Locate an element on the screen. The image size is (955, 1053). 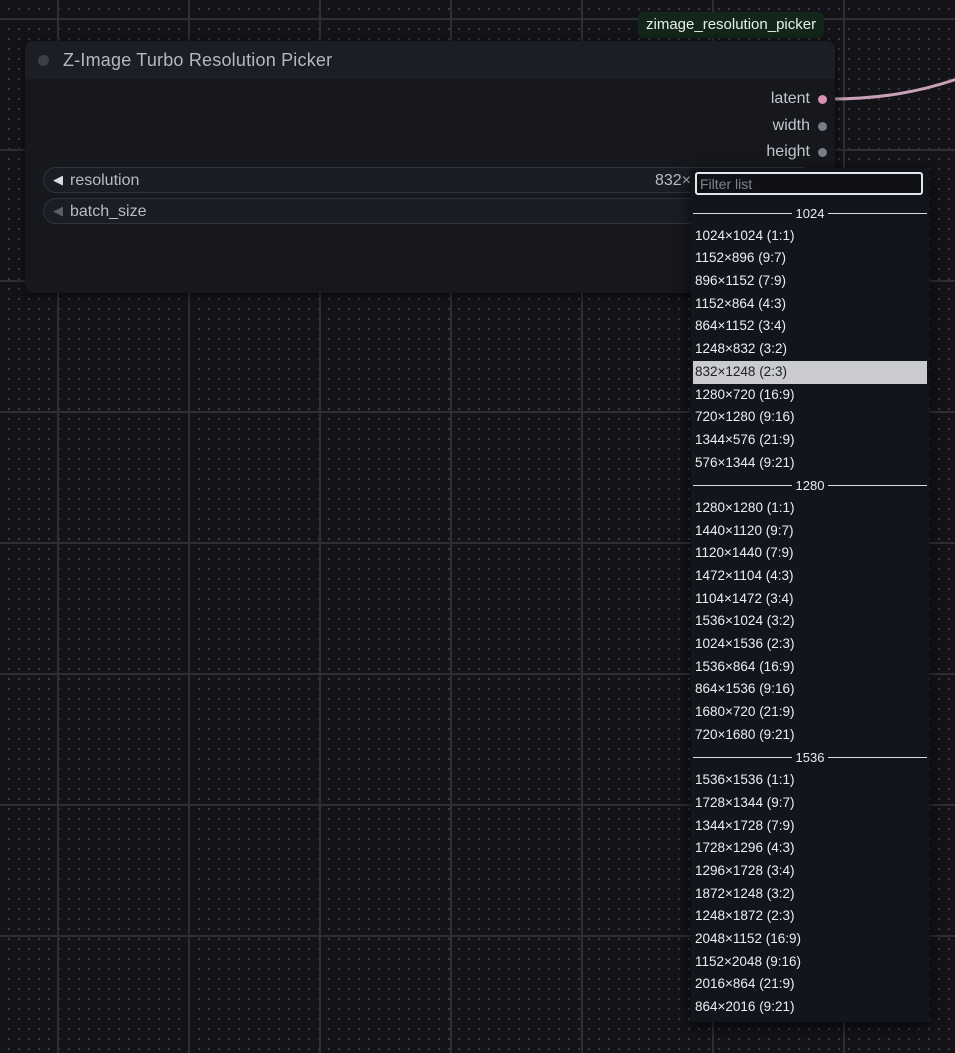
dropdown-option: 1440×1120 (9:7) is located at coordinates (810, 531).